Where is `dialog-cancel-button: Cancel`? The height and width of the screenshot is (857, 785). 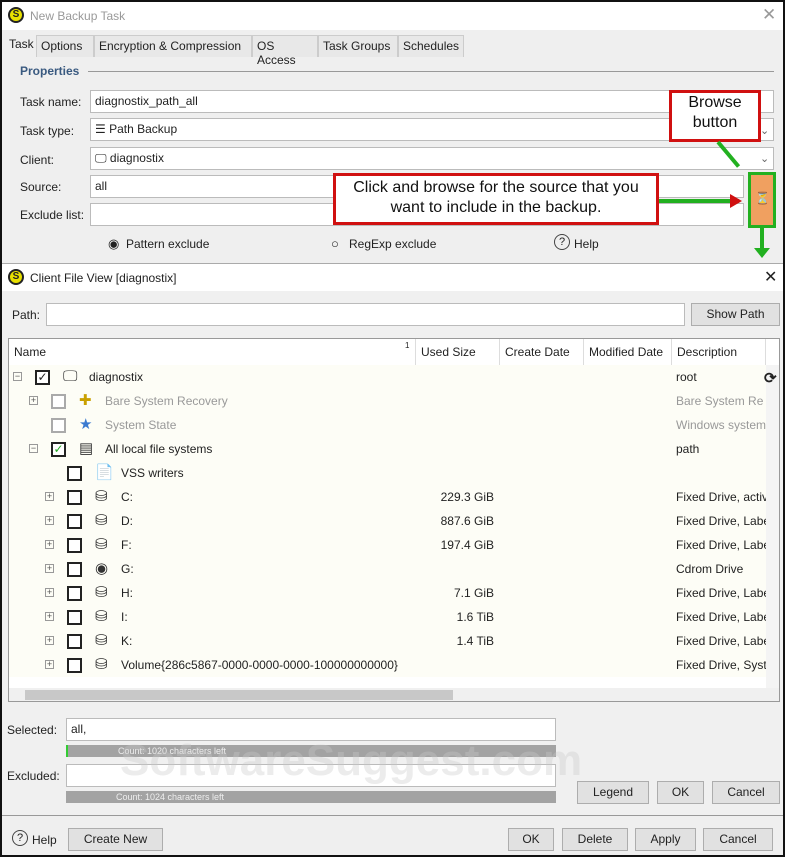
dialog-cancel-button: Cancel is located at coordinates (746, 792).